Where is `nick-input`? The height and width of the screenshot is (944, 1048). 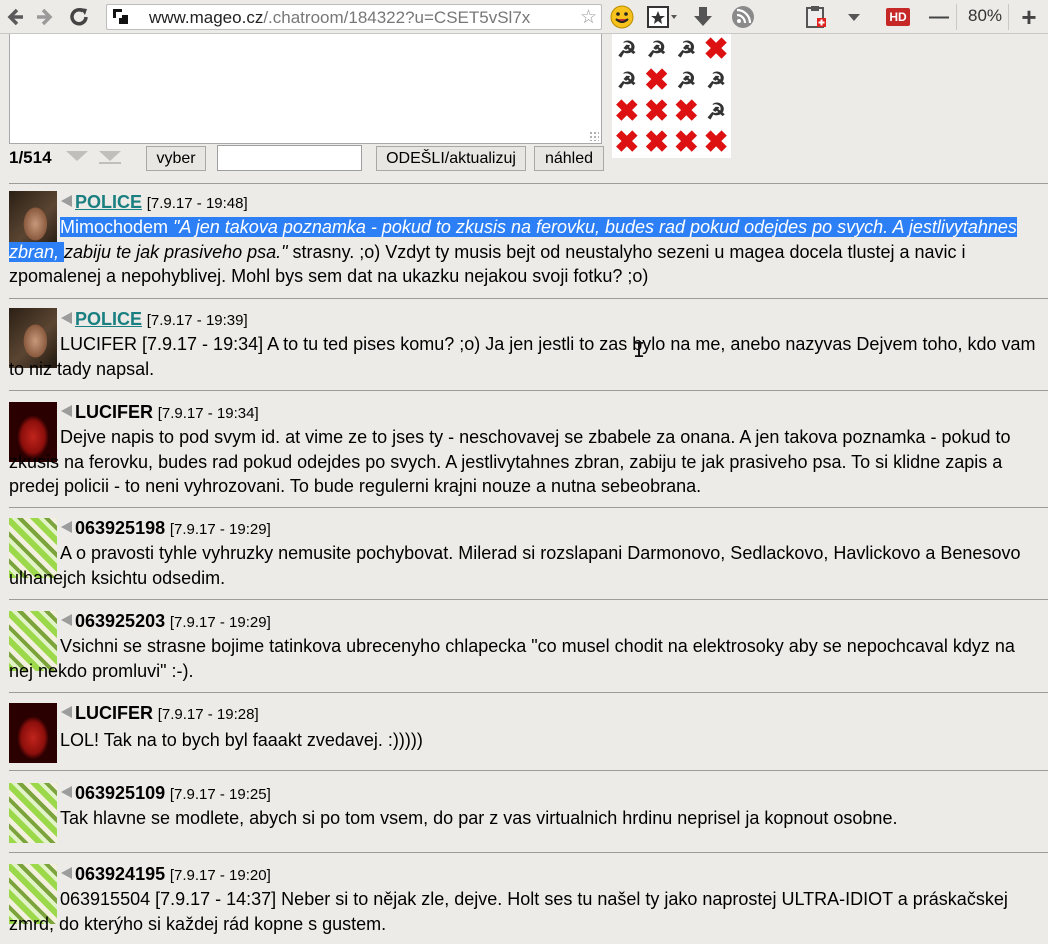 nick-input is located at coordinates (289, 158).